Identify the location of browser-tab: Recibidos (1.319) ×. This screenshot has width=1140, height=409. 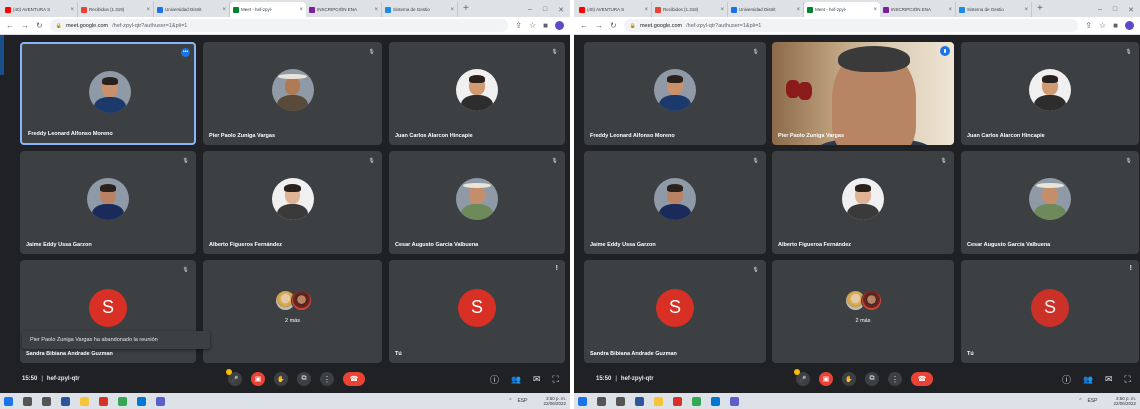
(116, 9).